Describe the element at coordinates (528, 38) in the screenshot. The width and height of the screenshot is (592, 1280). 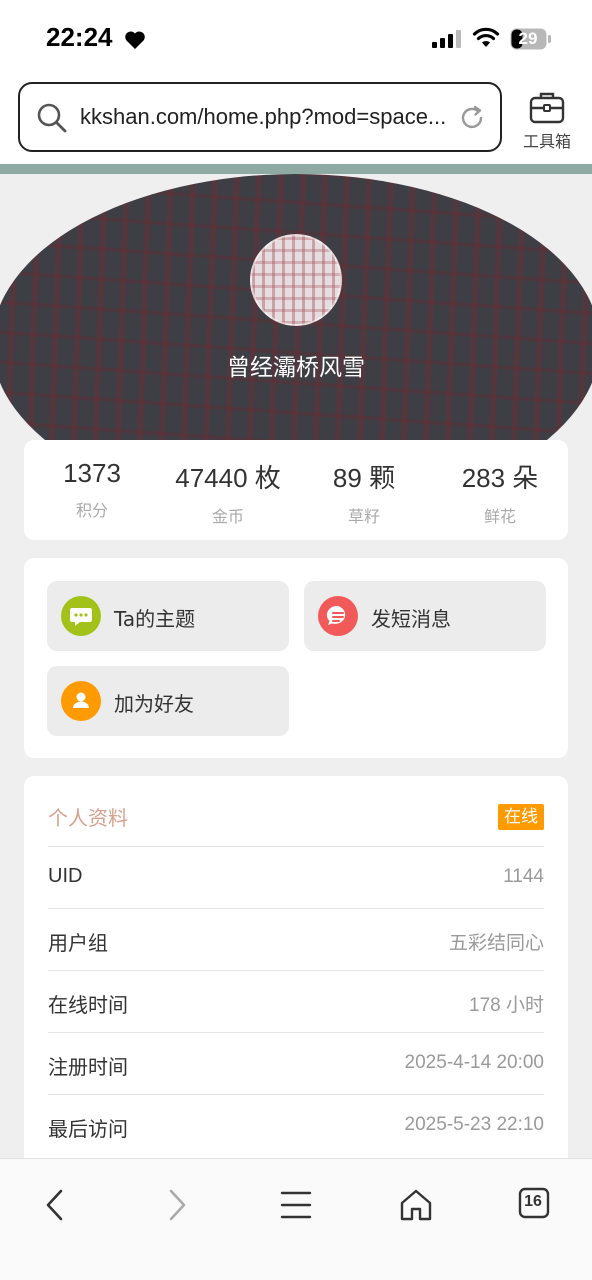
I see `battery-level: 29` at that location.